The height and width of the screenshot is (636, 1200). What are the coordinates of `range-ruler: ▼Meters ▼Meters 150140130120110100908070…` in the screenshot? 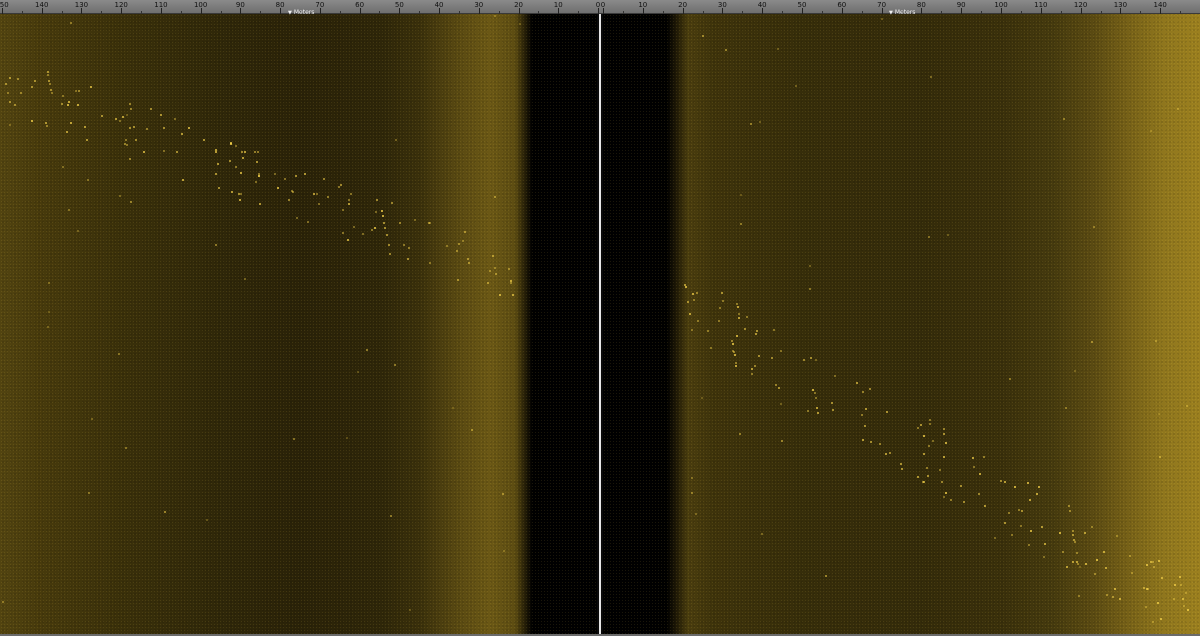 It's located at (600, 8).